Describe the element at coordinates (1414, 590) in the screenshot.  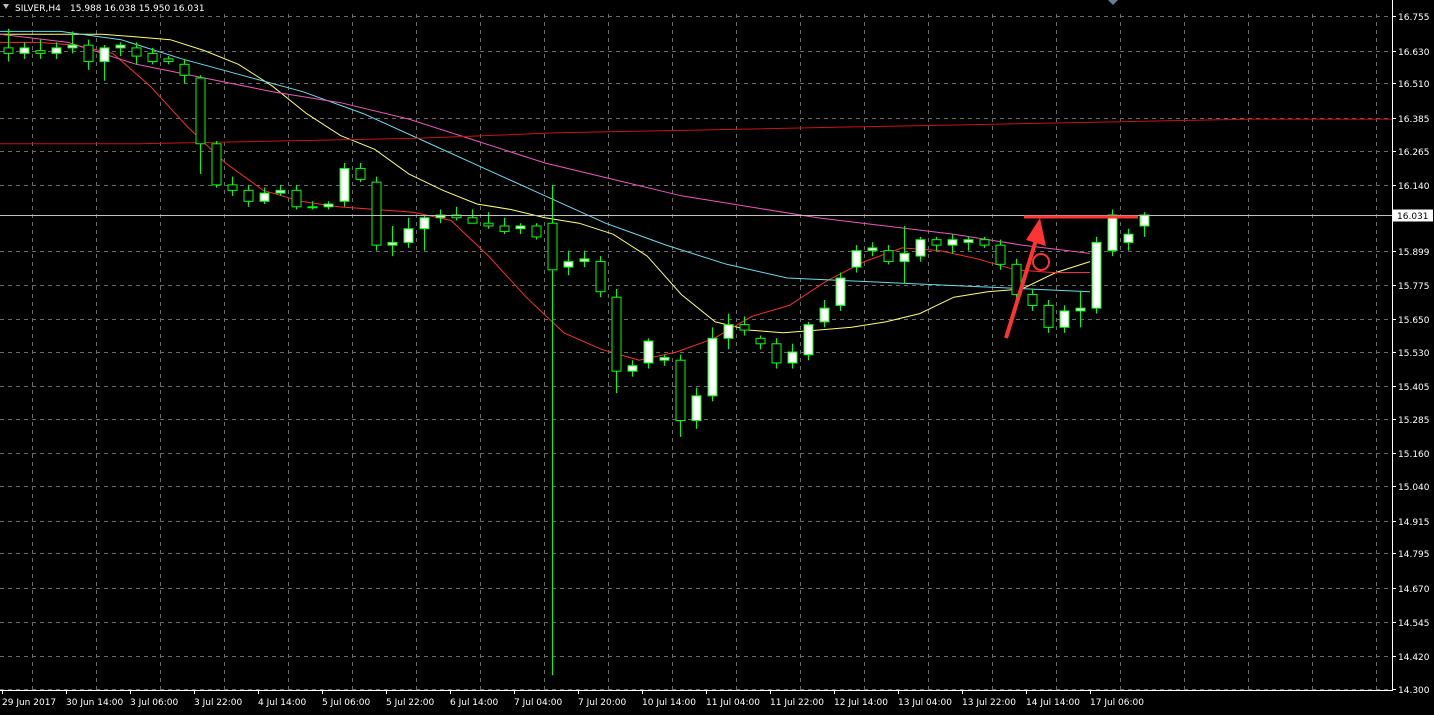
I see `y-tick-label: 14.670` at that location.